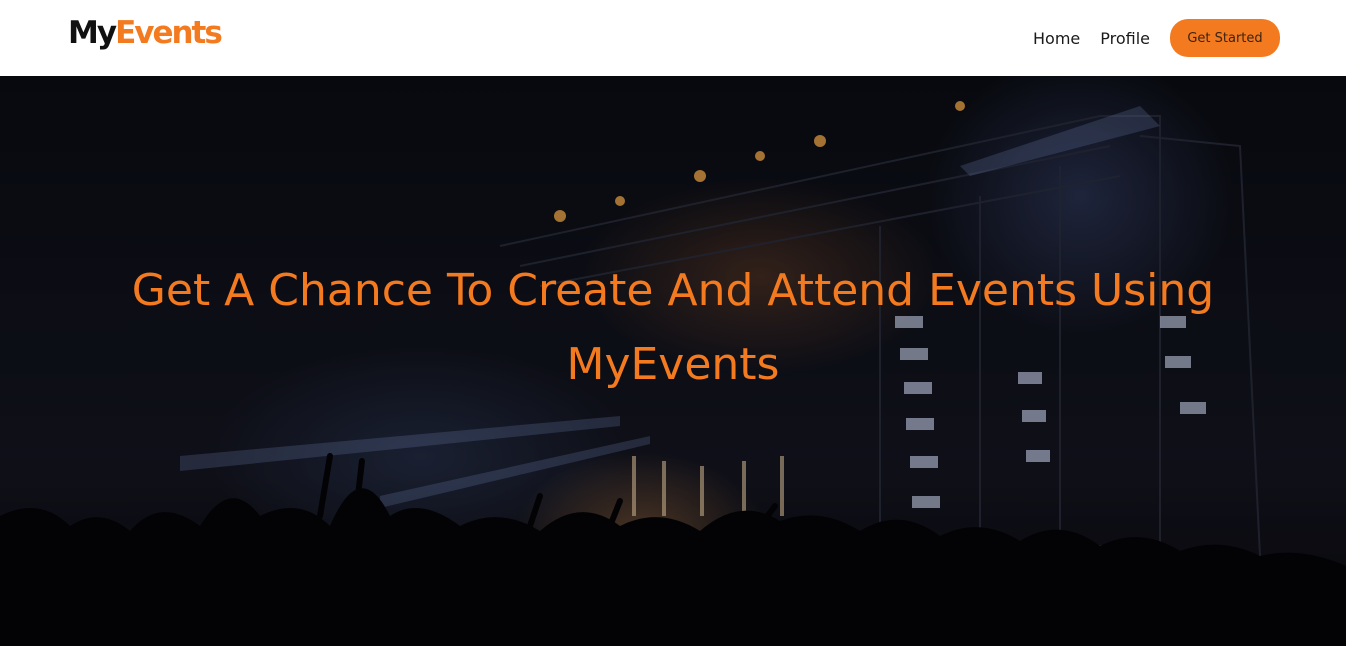  What do you see at coordinates (673, 38) in the screenshot?
I see `navbar: My Events Home Profile Get Started` at bounding box center [673, 38].